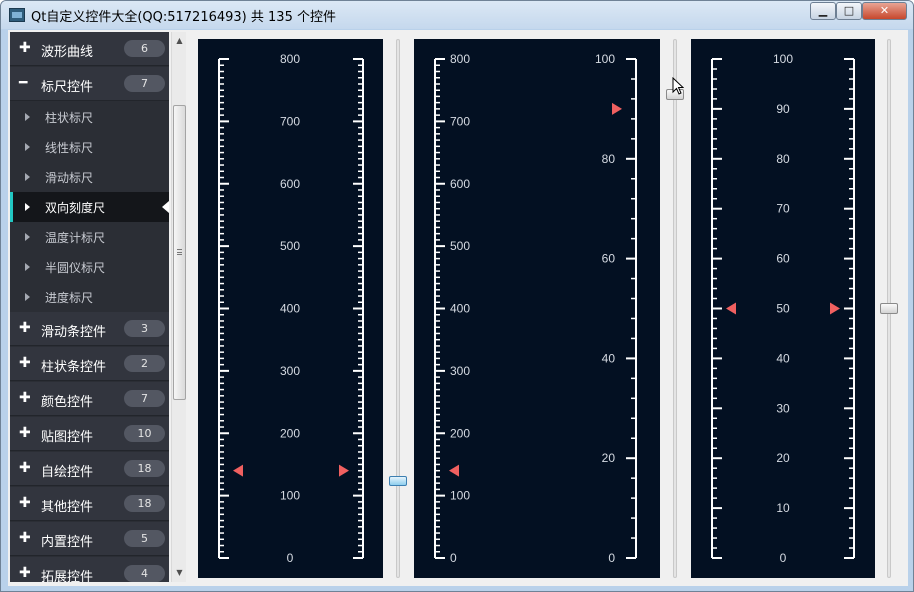  Describe the element at coordinates (675, 308) in the screenshot. I see `ruler-3-slider-track` at that location.